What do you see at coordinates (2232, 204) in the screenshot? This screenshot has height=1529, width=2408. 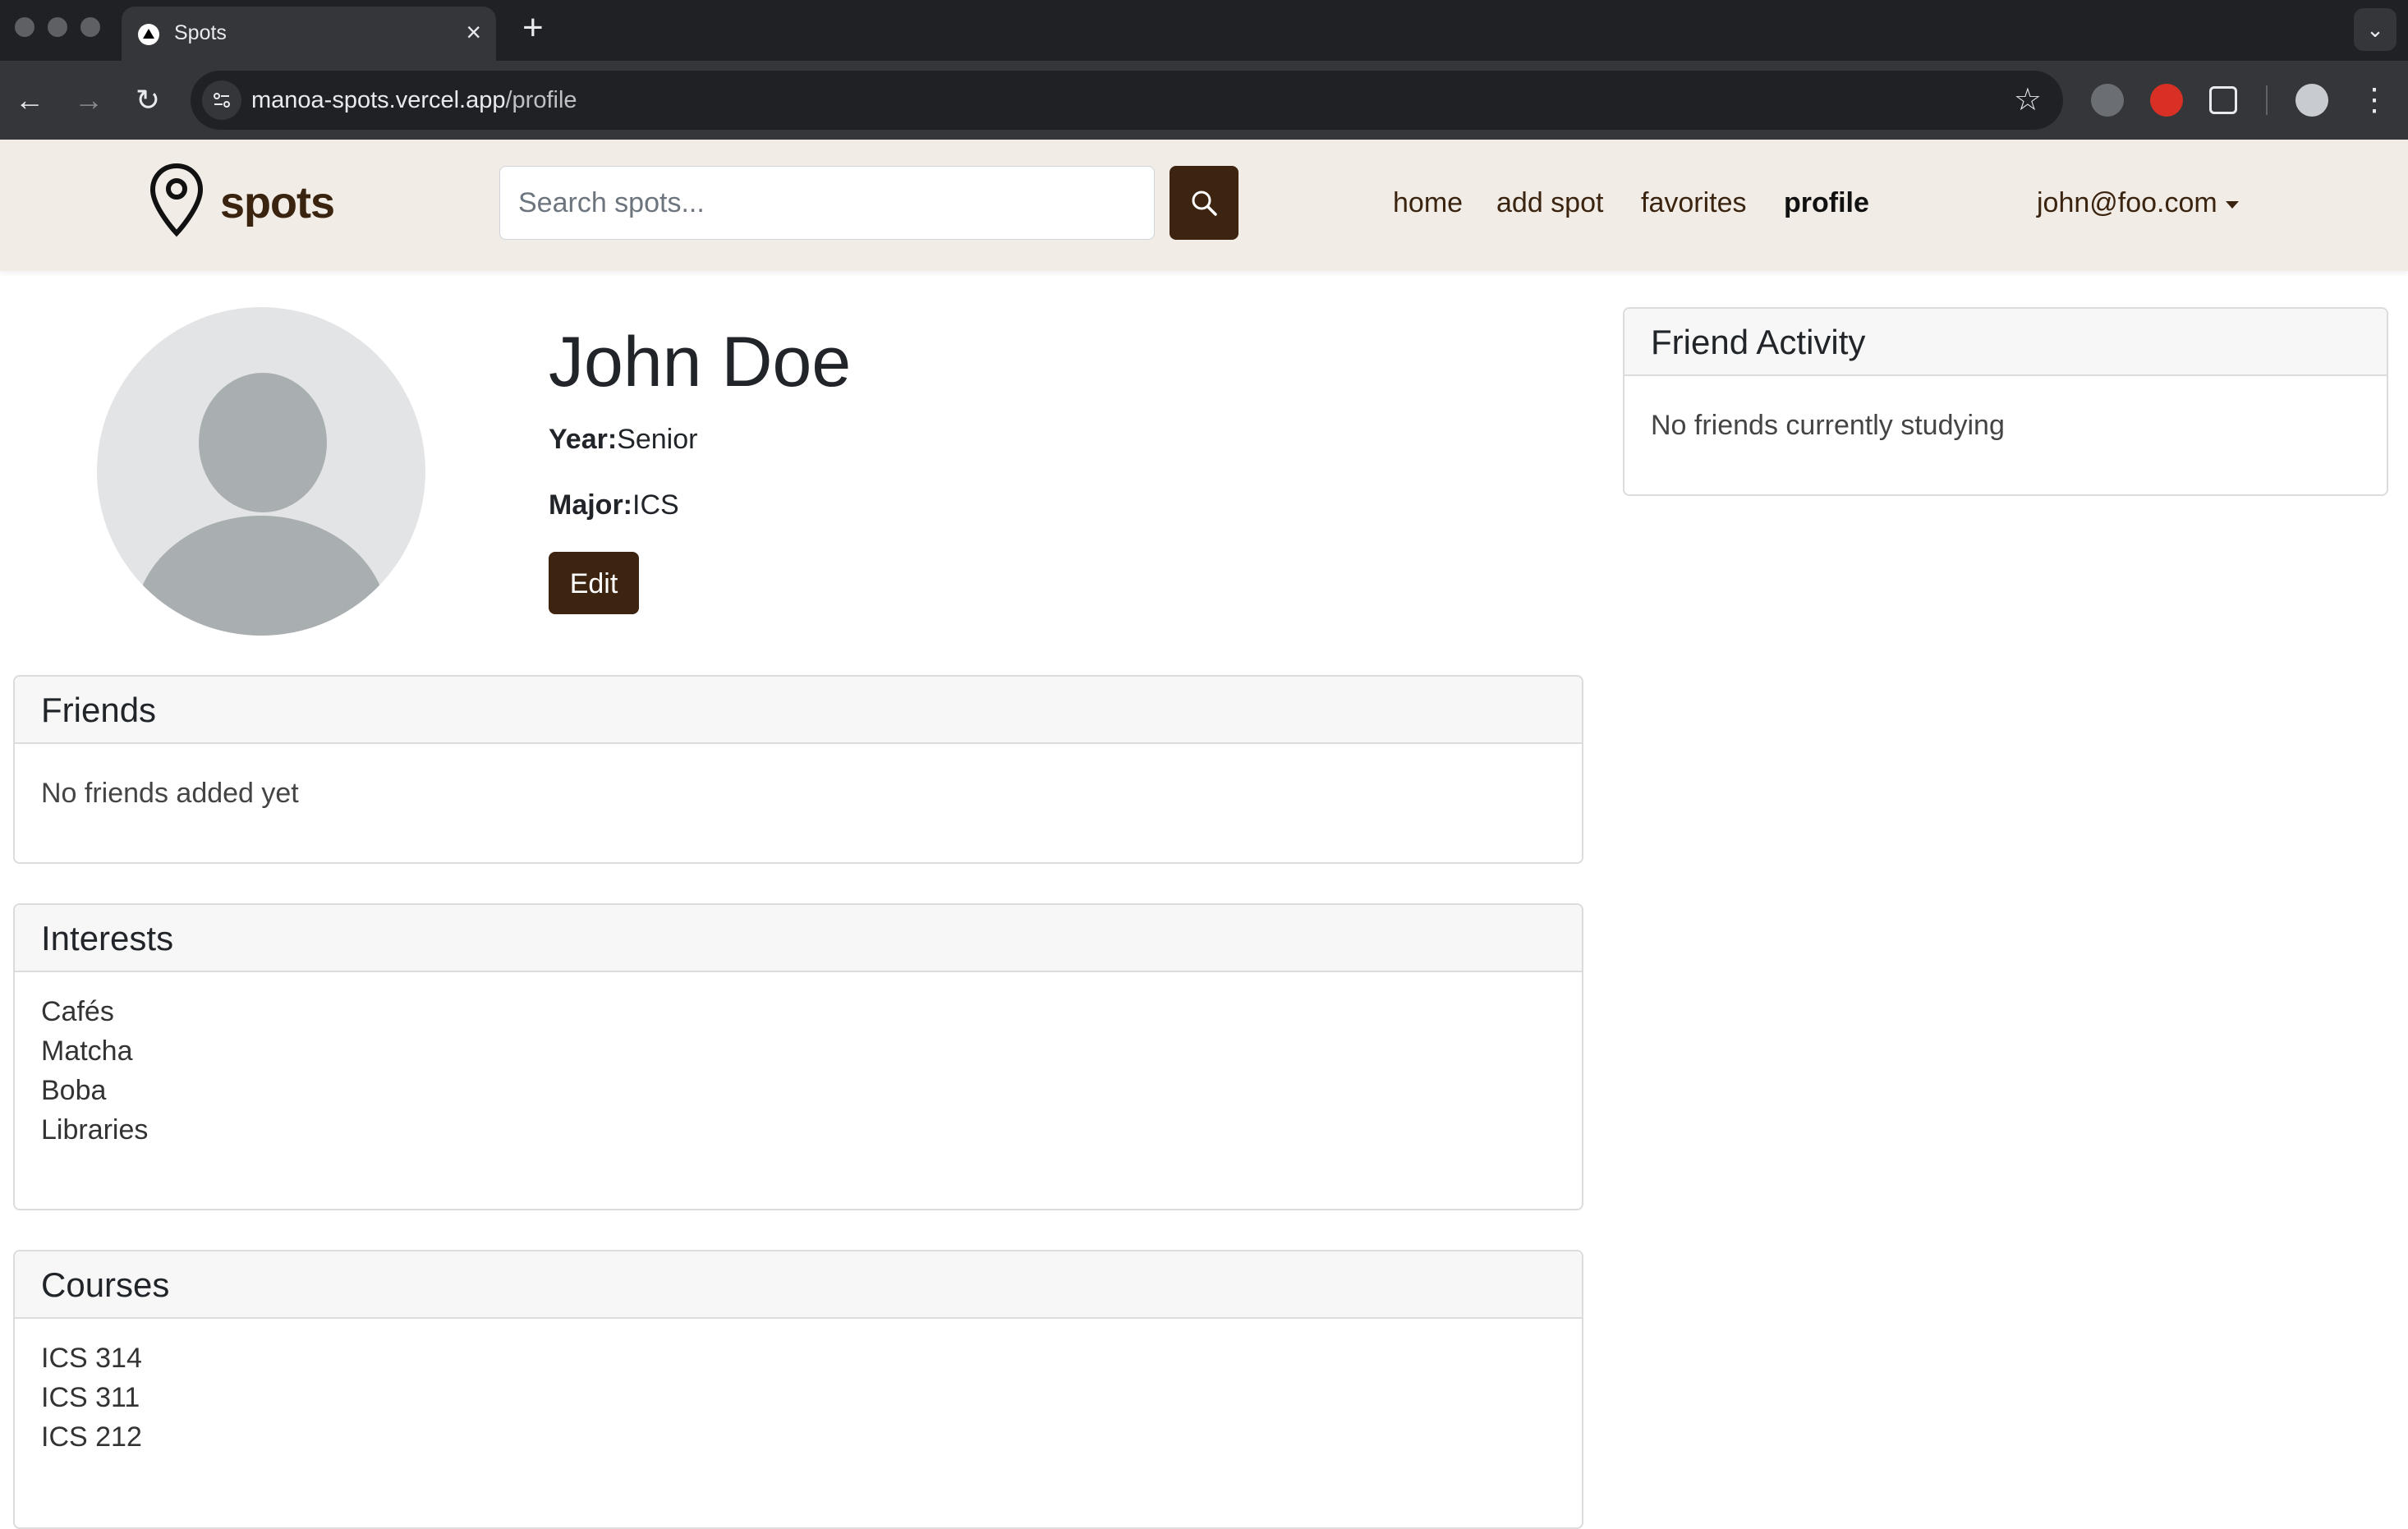 I see `caret-down-icon` at bounding box center [2232, 204].